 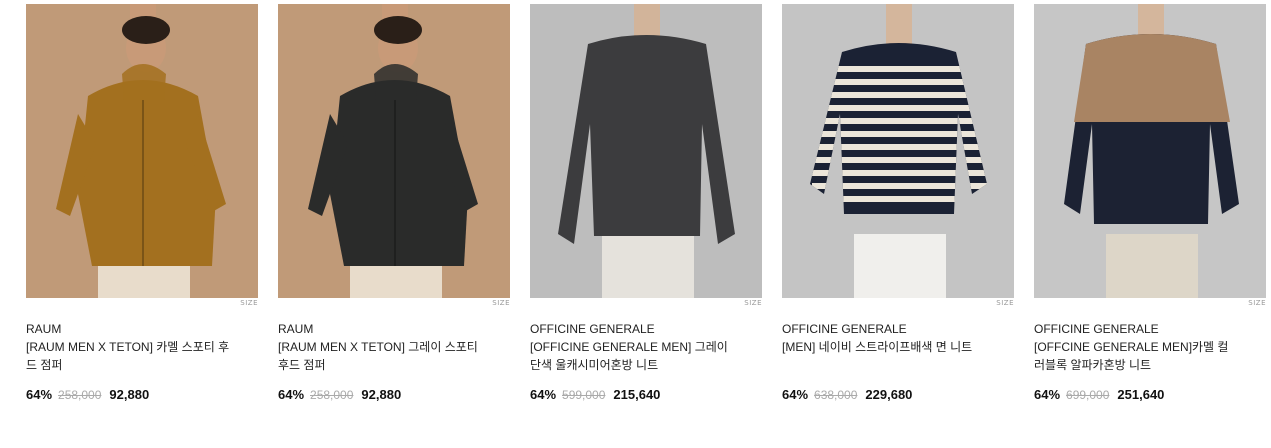 What do you see at coordinates (380, 356) in the screenshot?
I see `product-name: [RAUM MEN X TETON] 그레이 스포티 후드 점퍼` at bounding box center [380, 356].